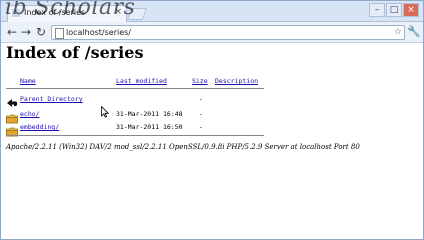 The width and height of the screenshot is (424, 240). Describe the element at coordinates (98, 32) in the screenshot. I see `url-text: localhost/series/` at that location.